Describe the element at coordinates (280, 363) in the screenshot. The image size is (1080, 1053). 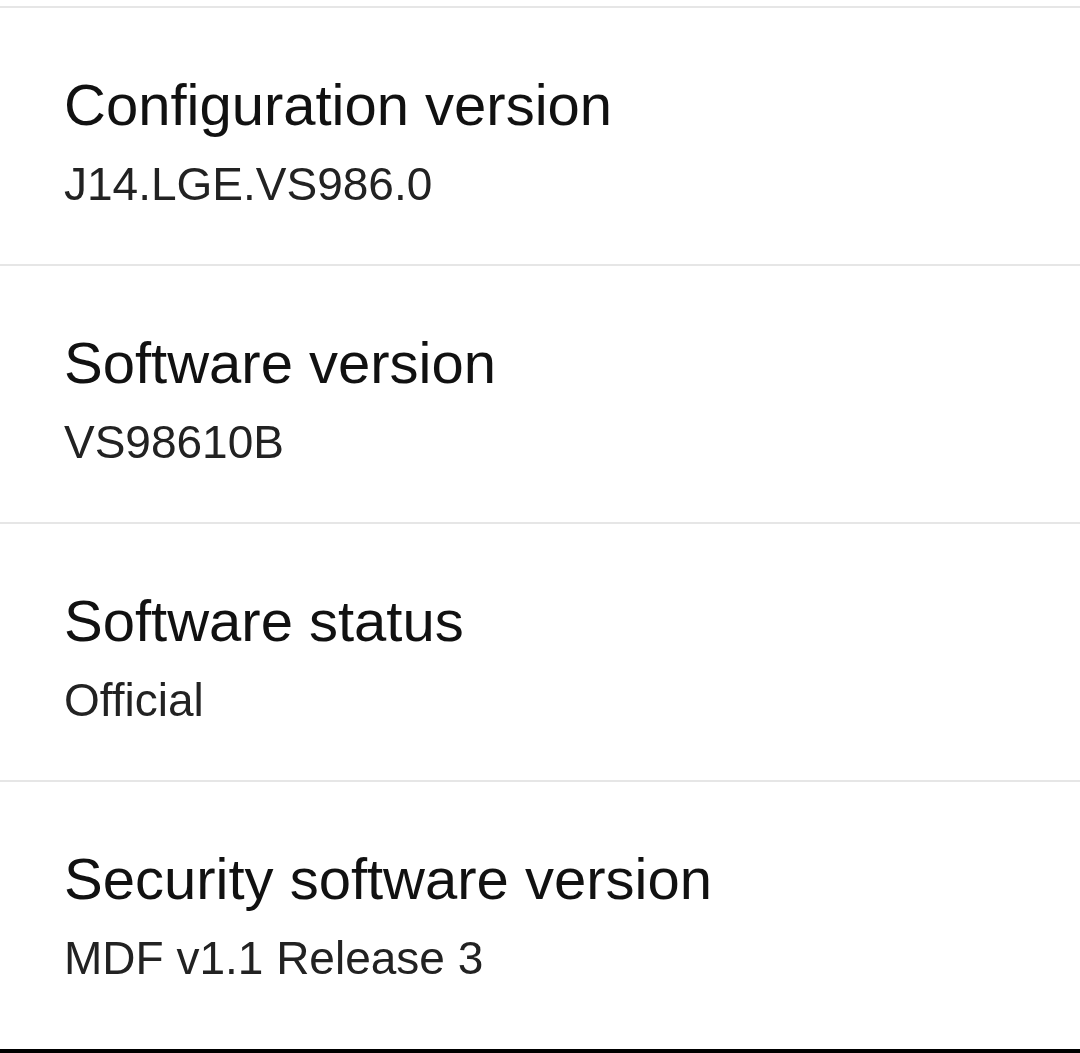
I see `setting-title: Software version` at that location.